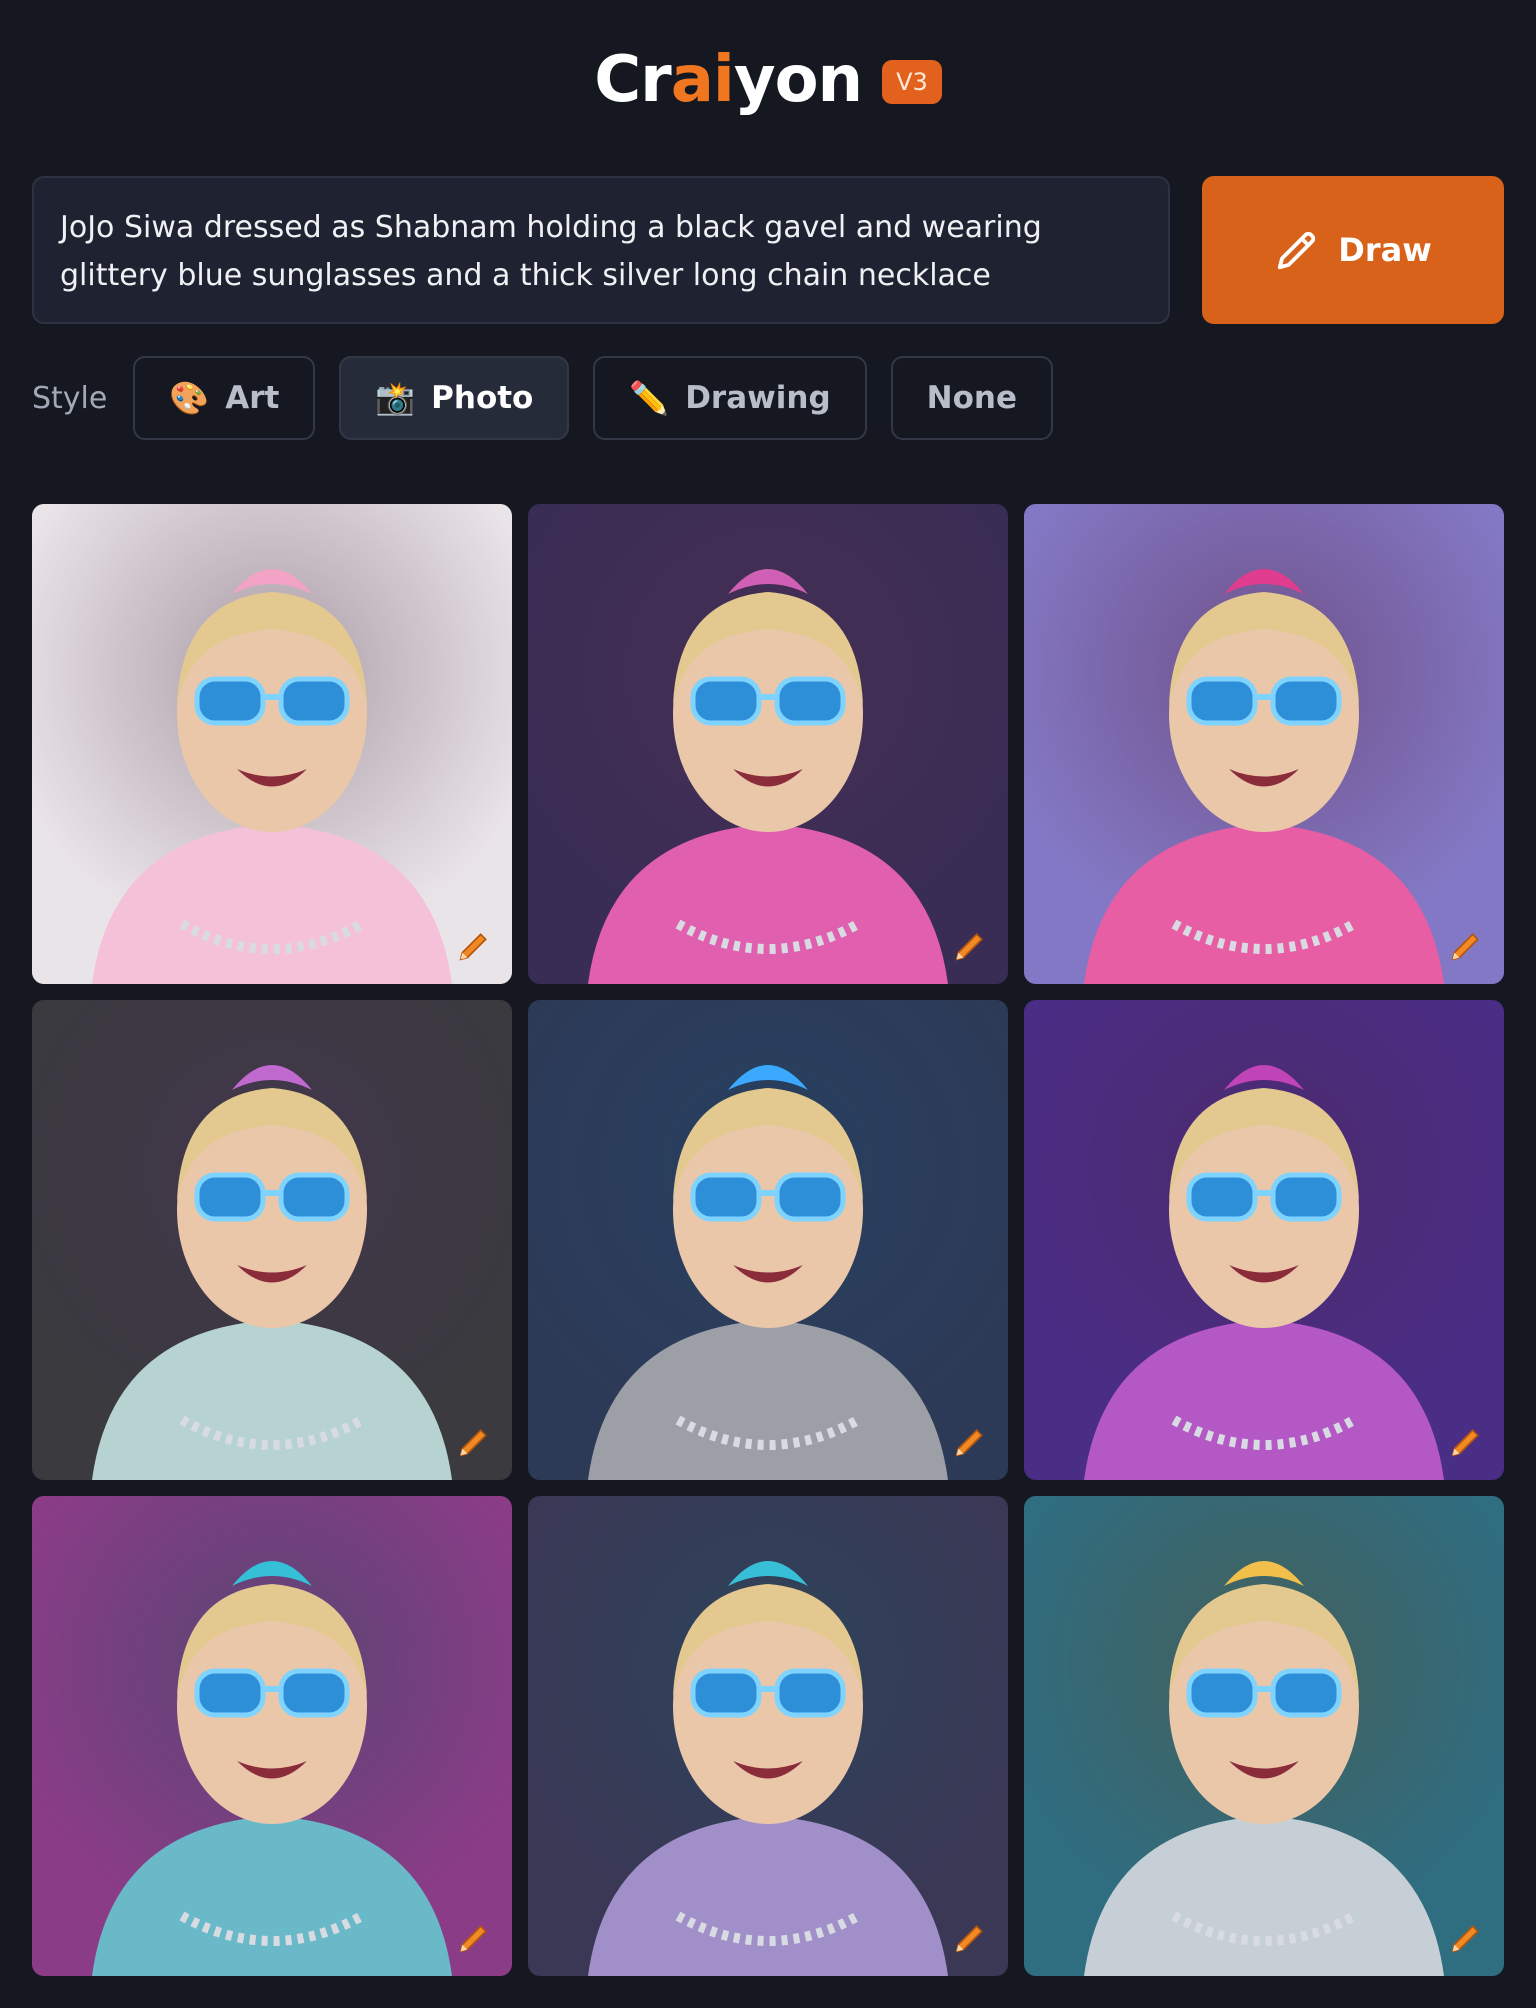 This screenshot has height=2008, width=1536. I want to click on style-option-art: 🎨 Art, so click(224, 398).